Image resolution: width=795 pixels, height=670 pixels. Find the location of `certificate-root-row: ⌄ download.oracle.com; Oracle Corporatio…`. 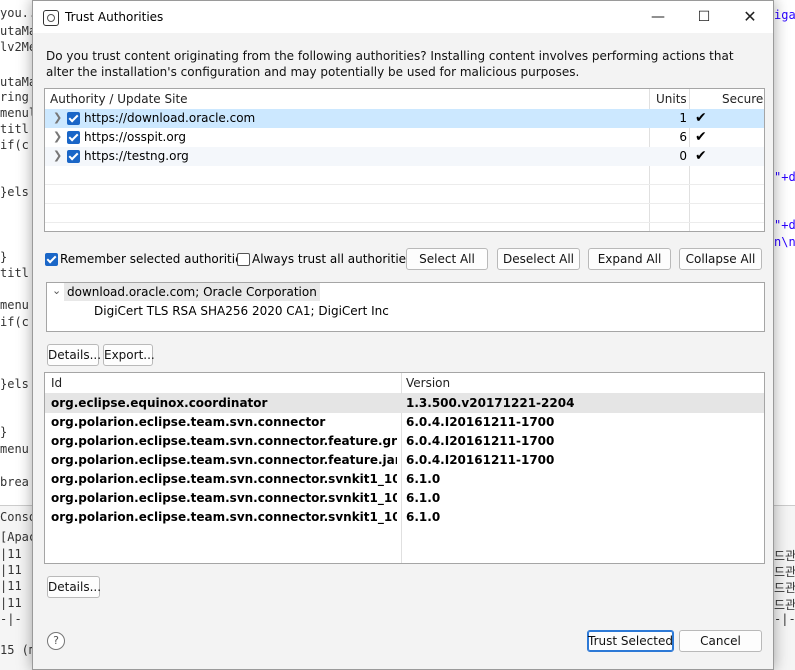

certificate-root-row: ⌄ download.oracle.com; Oracle Corporatio… is located at coordinates (405, 292).